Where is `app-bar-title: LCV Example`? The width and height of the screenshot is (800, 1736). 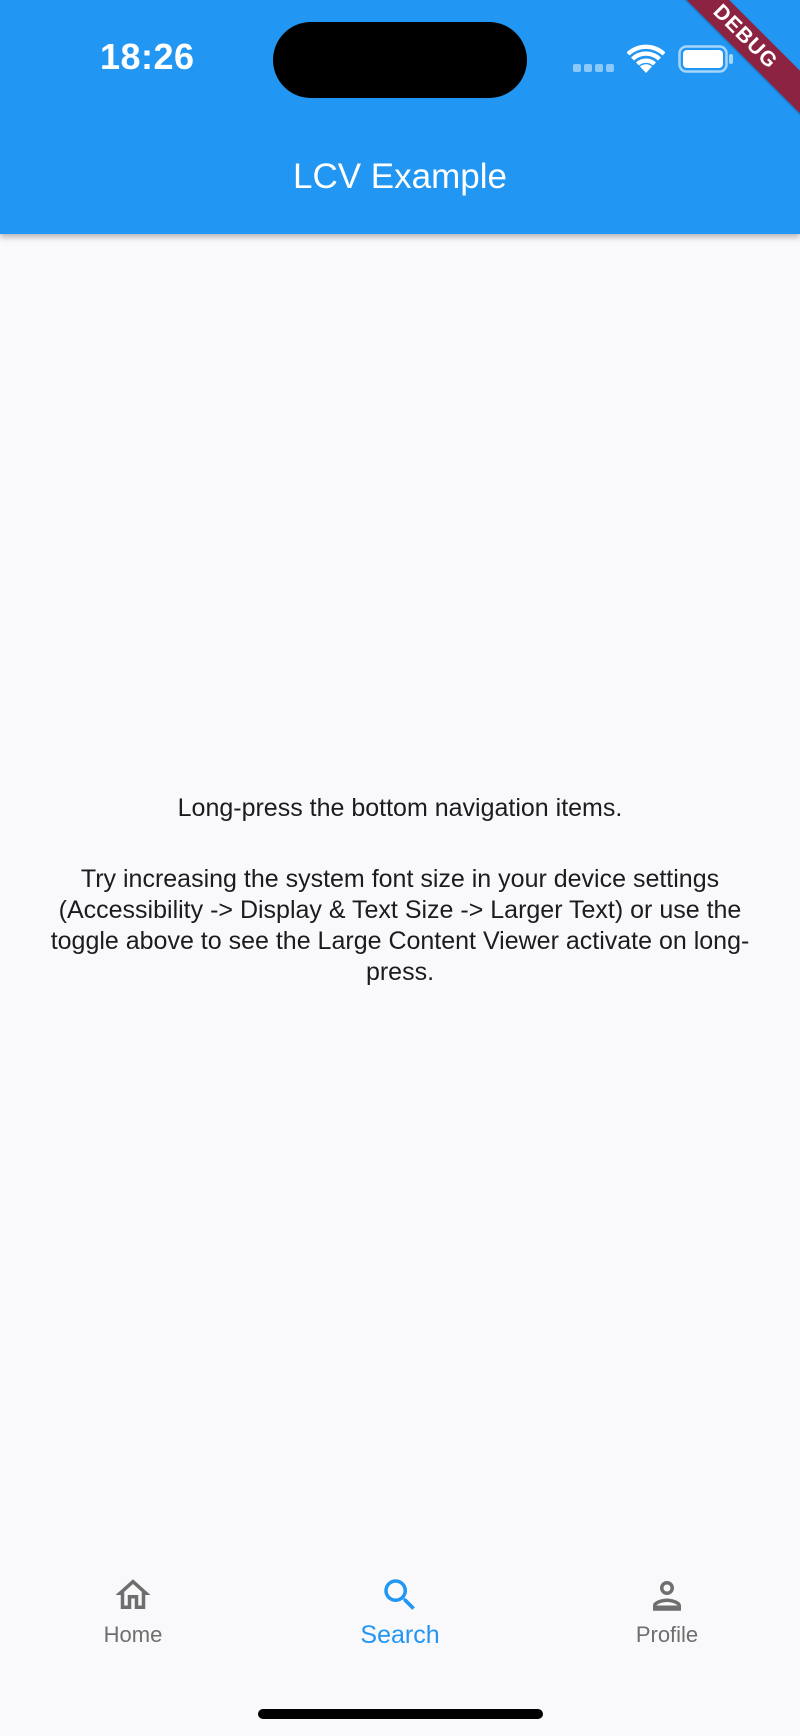 app-bar-title: LCV Example is located at coordinates (400, 176).